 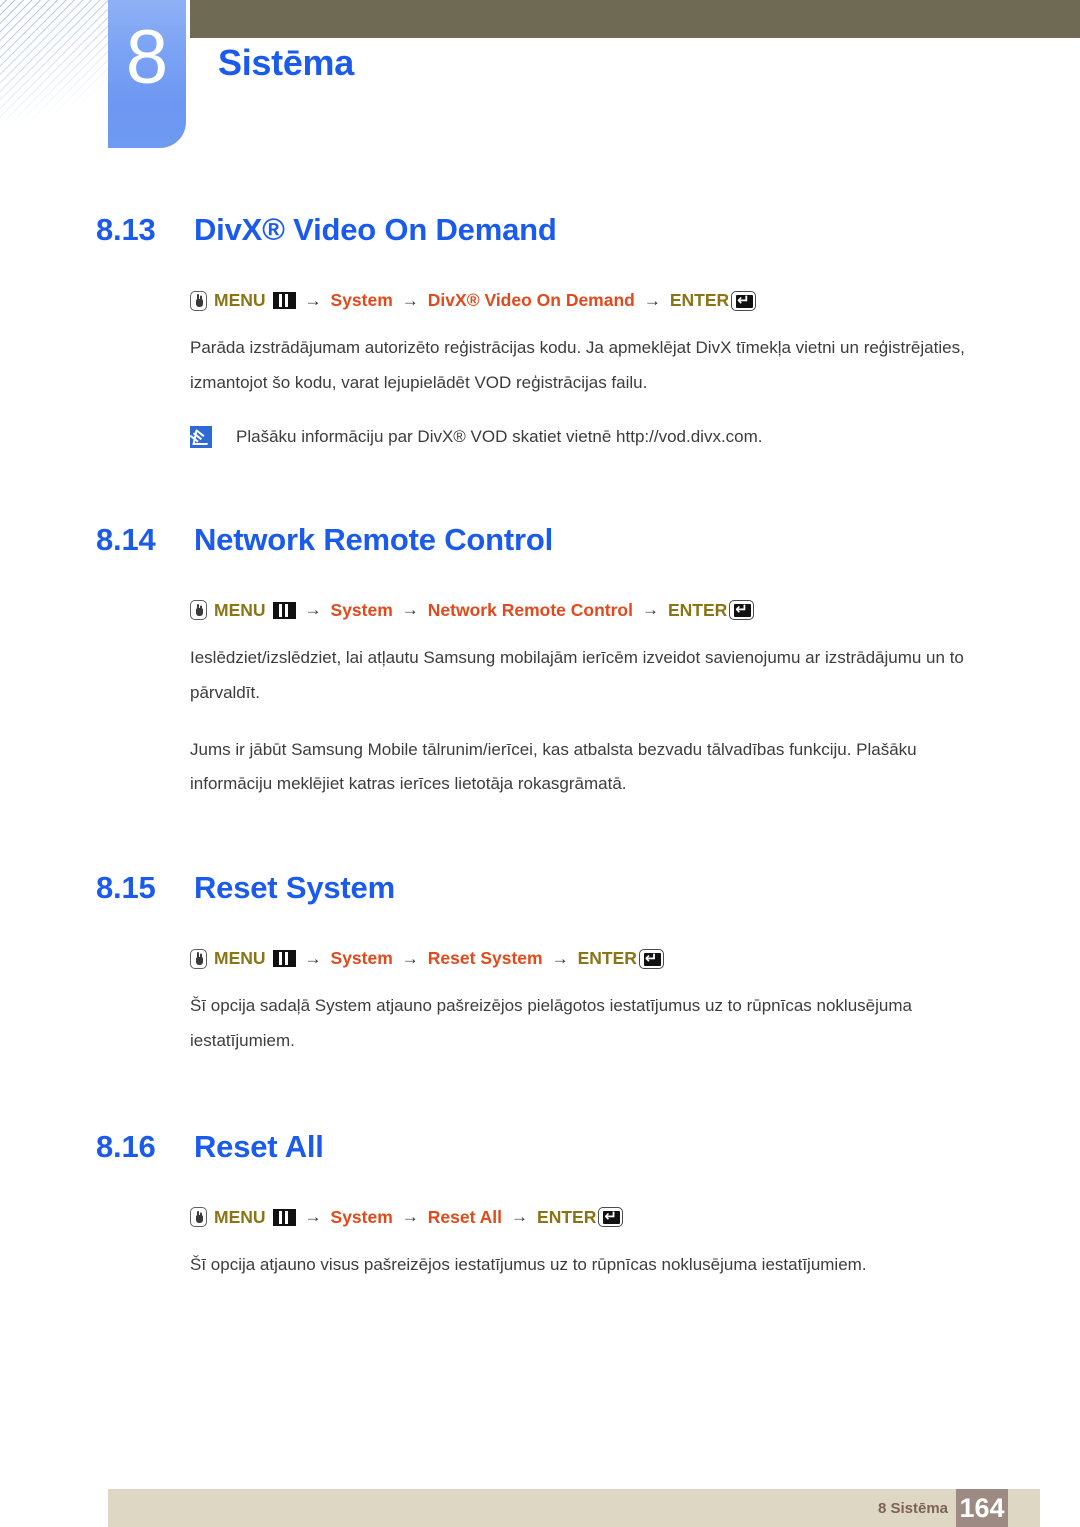 I want to click on chapter-title: Sistēma, so click(x=286, y=62).